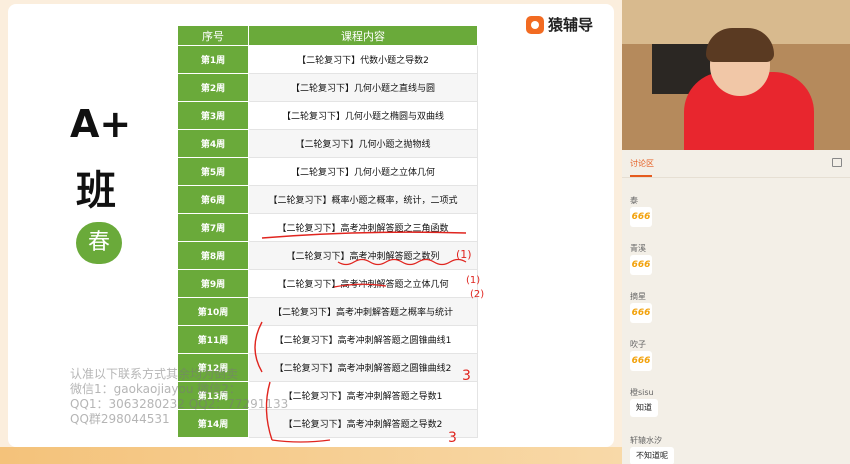  What do you see at coordinates (101, 124) in the screenshot?
I see `grade-label: A+` at bounding box center [101, 124].